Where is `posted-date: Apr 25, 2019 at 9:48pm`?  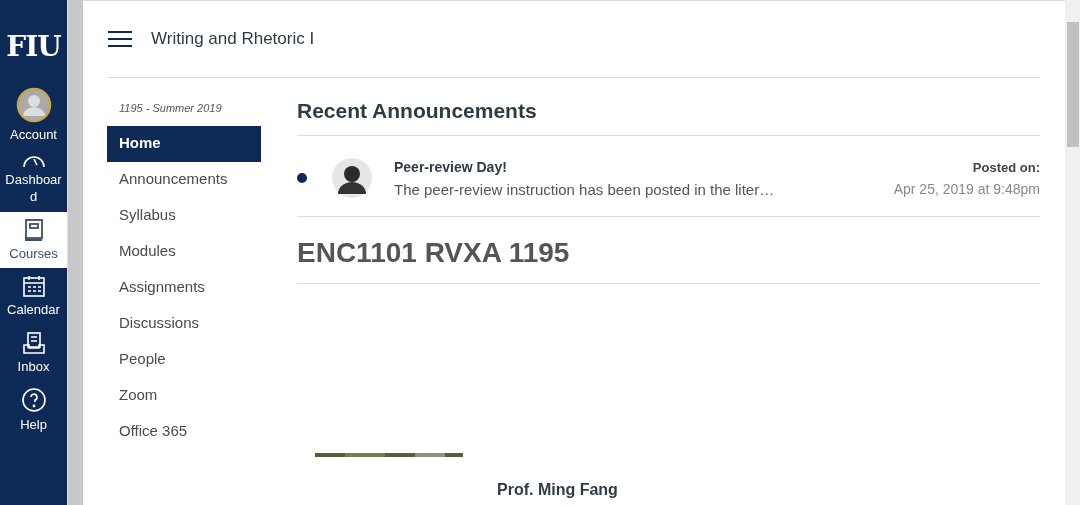 posted-date: Apr 25, 2019 at 9:48pm is located at coordinates (966, 188).